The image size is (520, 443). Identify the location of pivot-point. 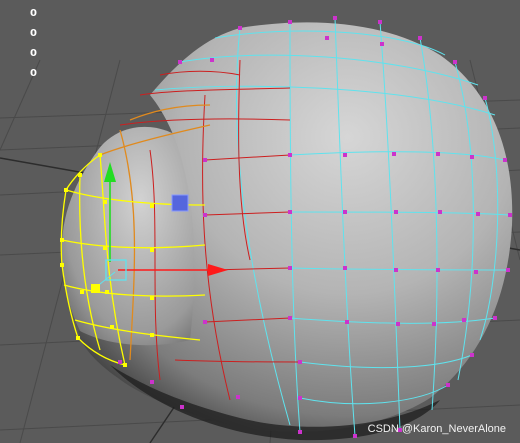
(95, 288).